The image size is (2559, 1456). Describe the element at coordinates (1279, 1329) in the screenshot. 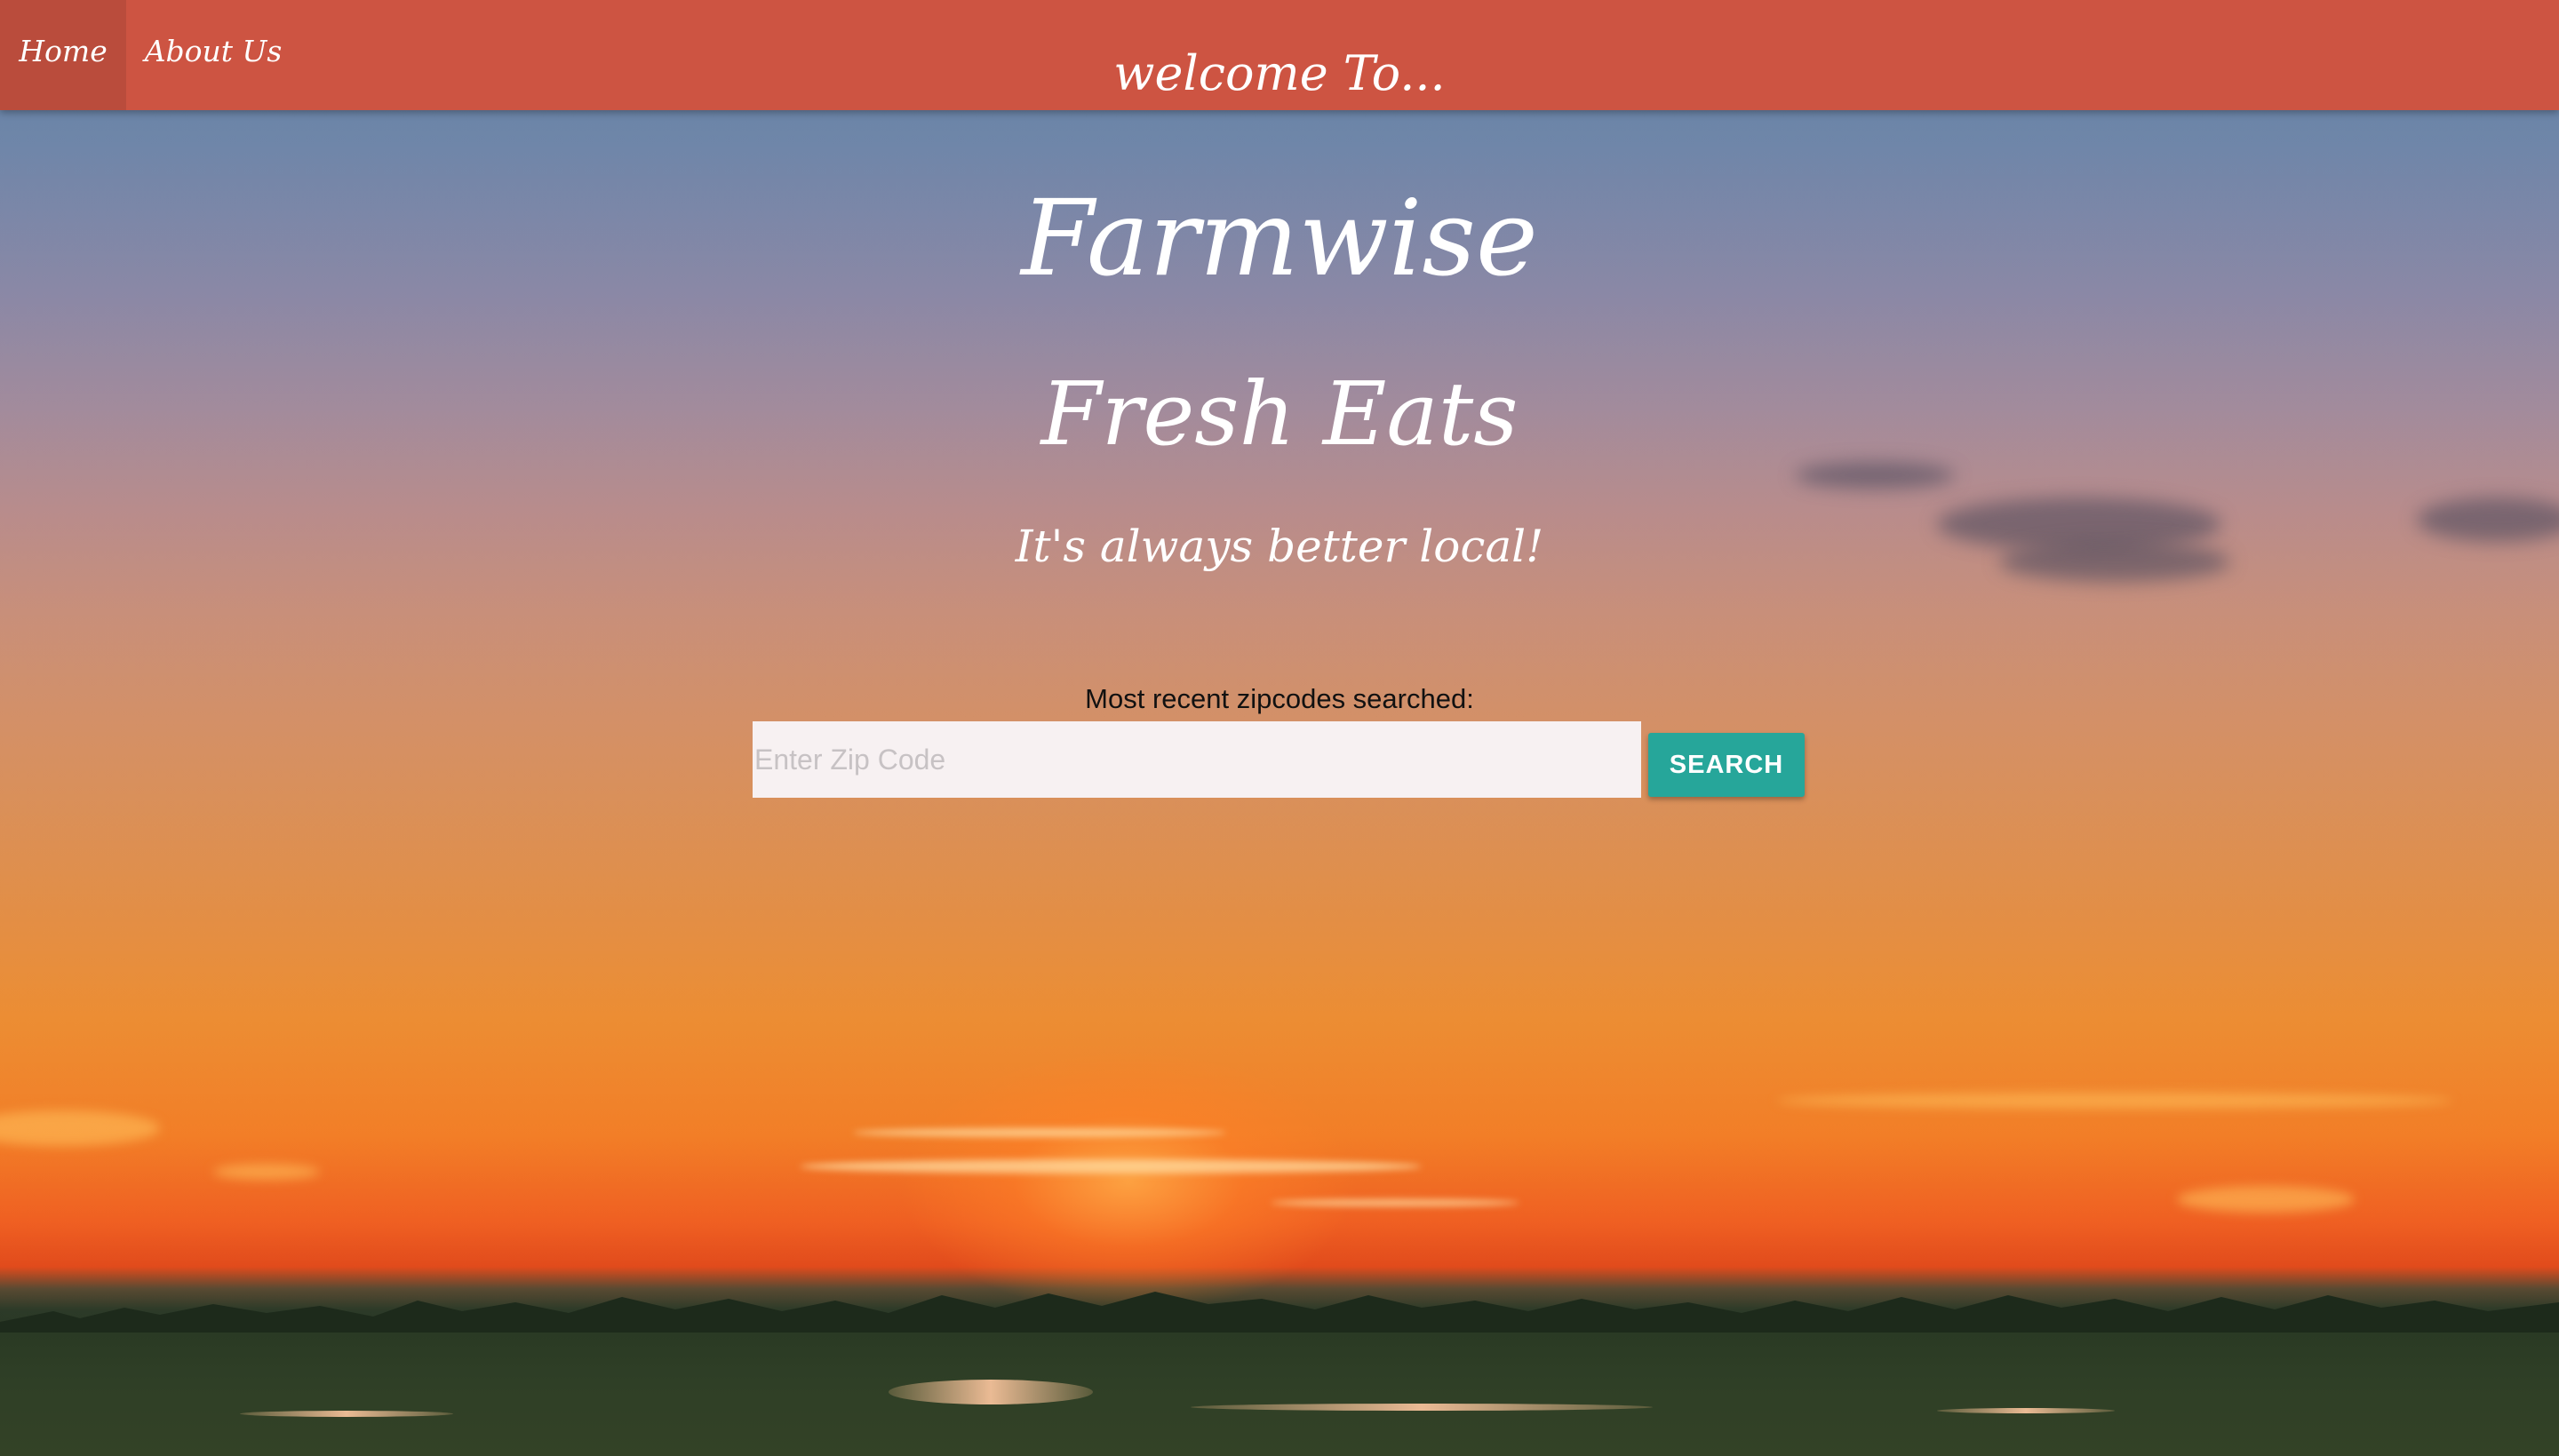

I see `treeline` at that location.